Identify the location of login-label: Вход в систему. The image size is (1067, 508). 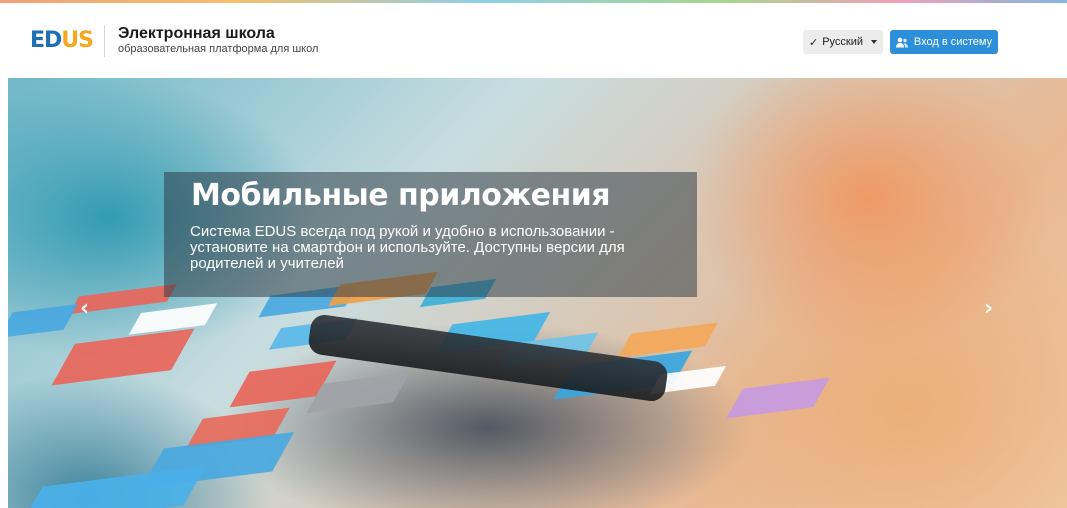
(953, 42).